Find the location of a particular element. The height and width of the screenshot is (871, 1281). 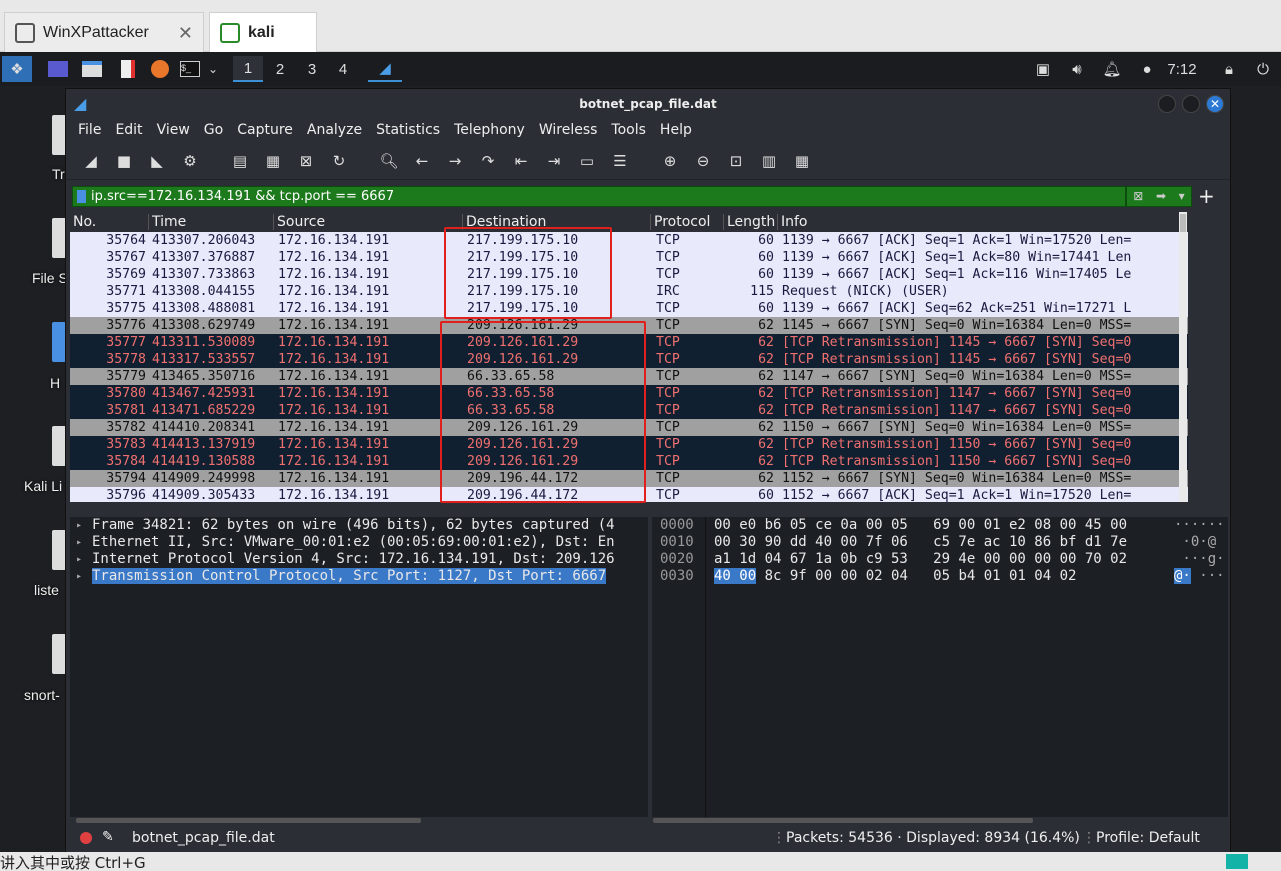

file-manager-icon is located at coordinates (92, 69).